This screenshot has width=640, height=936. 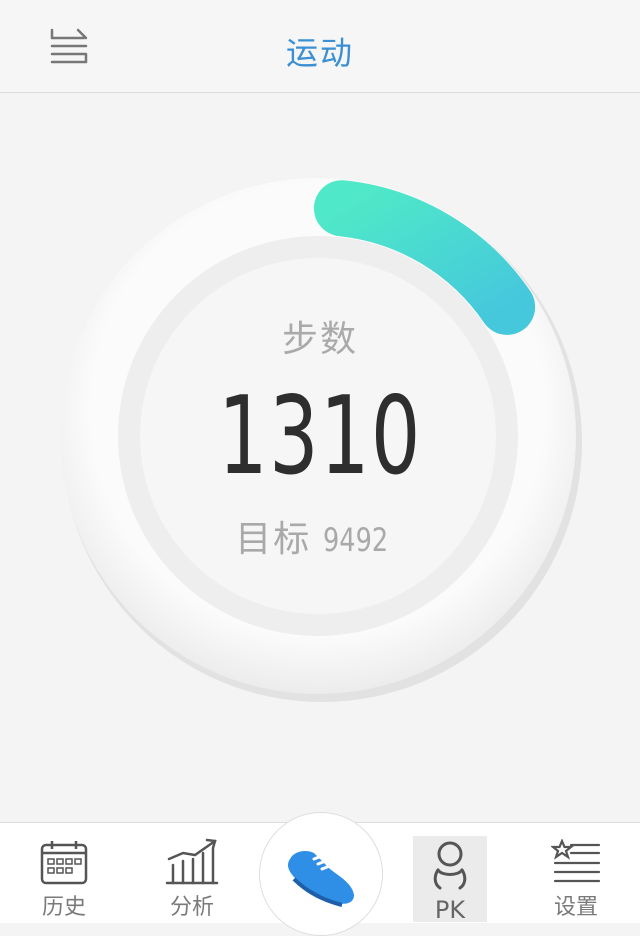 What do you see at coordinates (450, 910) in the screenshot?
I see `tab-pk-label: PK` at bounding box center [450, 910].